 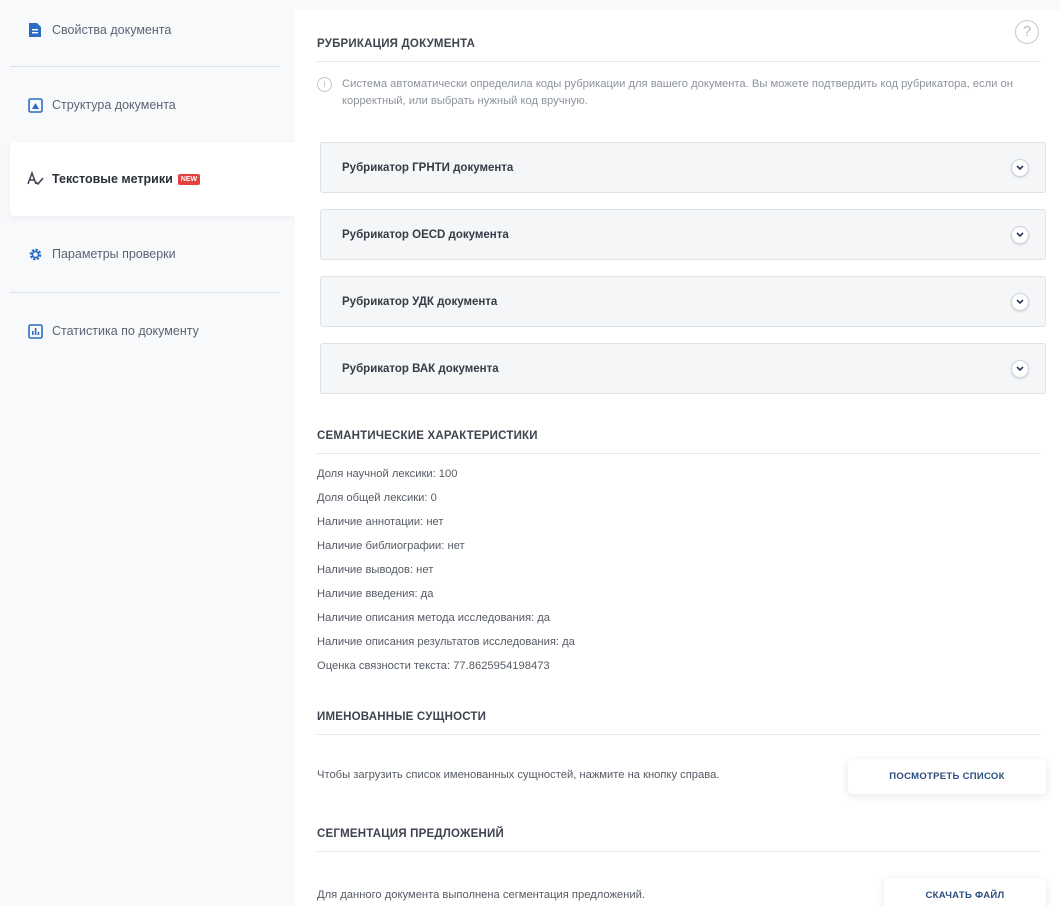 I want to click on sidebar-item-document-structure: Структура документа, so click(x=152, y=105).